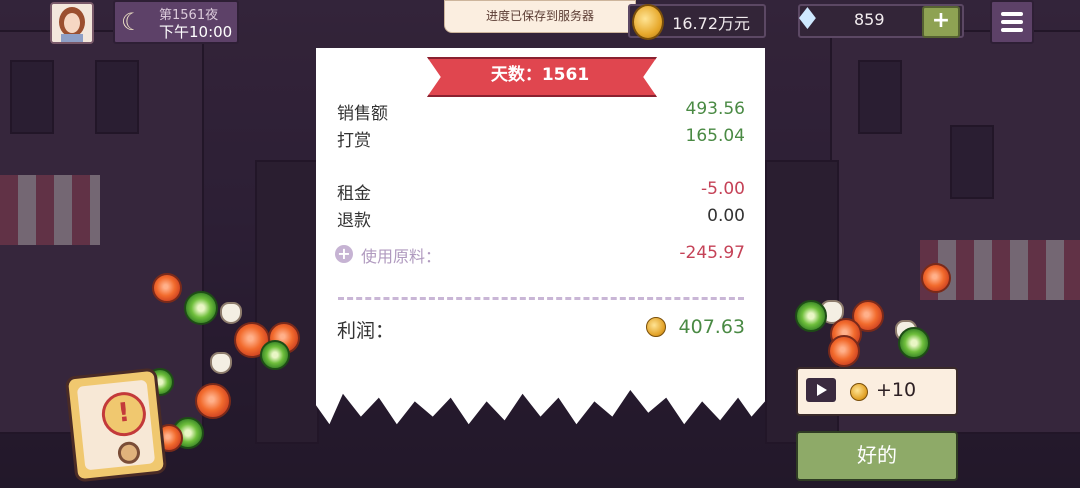 This screenshot has height=488, width=1080. I want to click on expand-ingredients-icon: +, so click(344, 254).